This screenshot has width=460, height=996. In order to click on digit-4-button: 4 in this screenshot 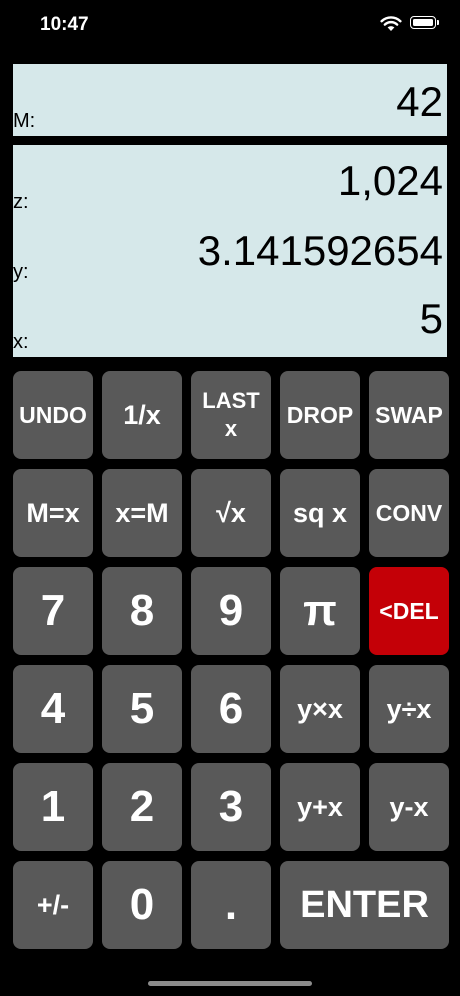, I will do `click(53, 709)`.